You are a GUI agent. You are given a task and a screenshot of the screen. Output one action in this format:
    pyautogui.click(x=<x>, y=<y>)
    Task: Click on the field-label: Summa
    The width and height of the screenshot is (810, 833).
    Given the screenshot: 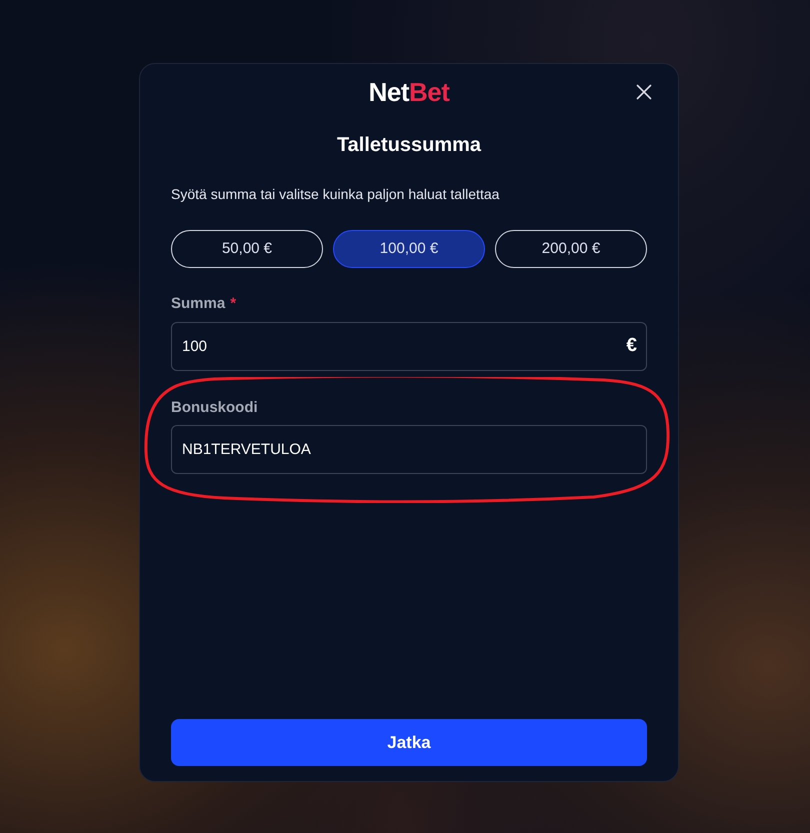 What is the action you would take?
    pyautogui.click(x=198, y=304)
    